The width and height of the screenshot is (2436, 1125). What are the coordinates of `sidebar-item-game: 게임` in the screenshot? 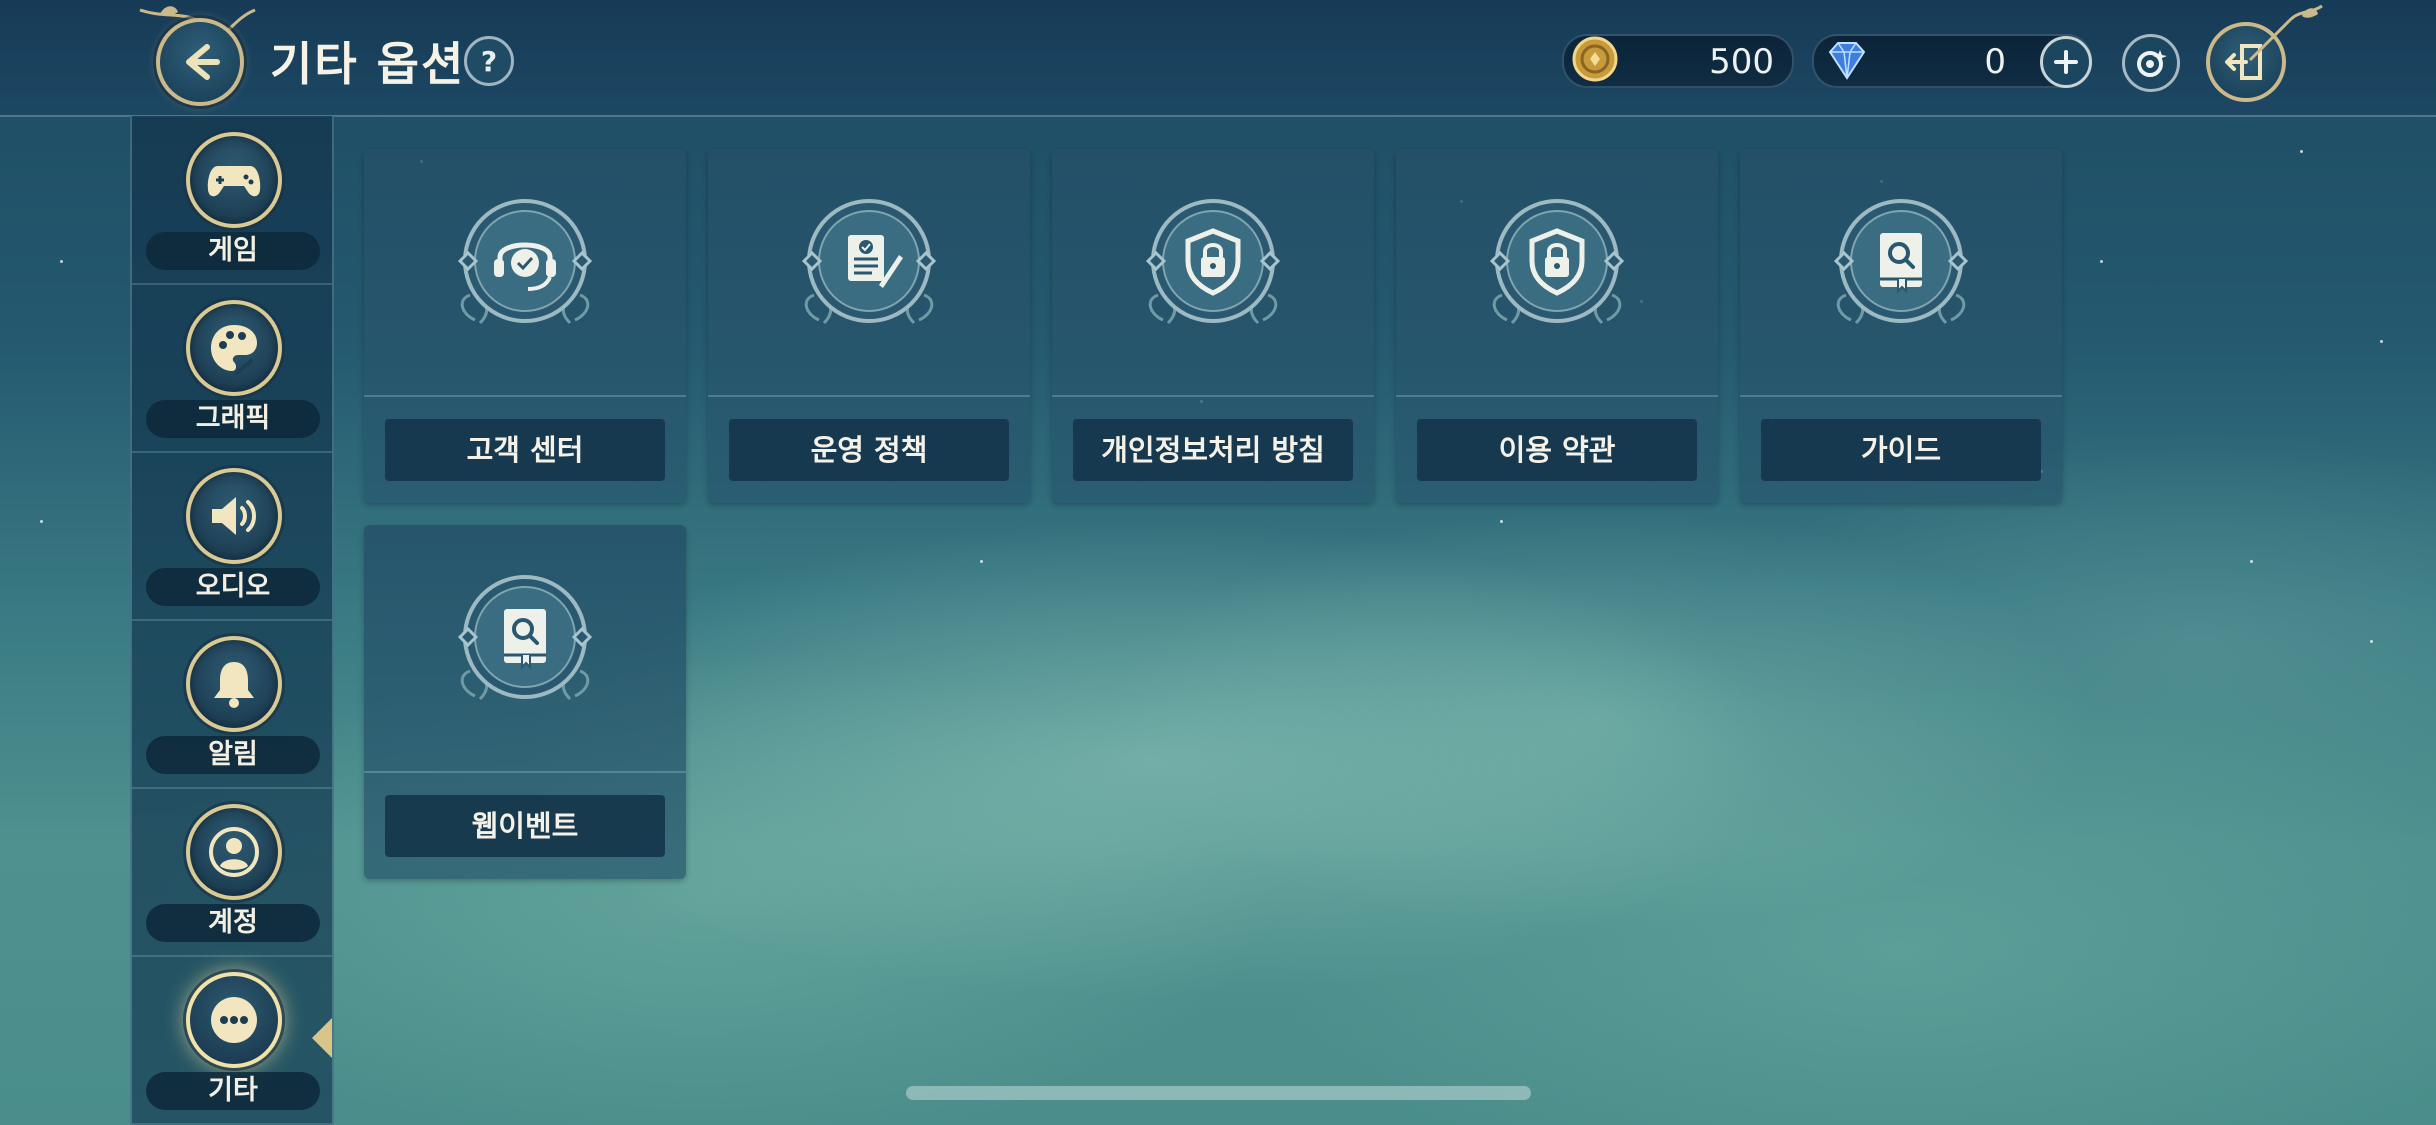 It's located at (232, 200).